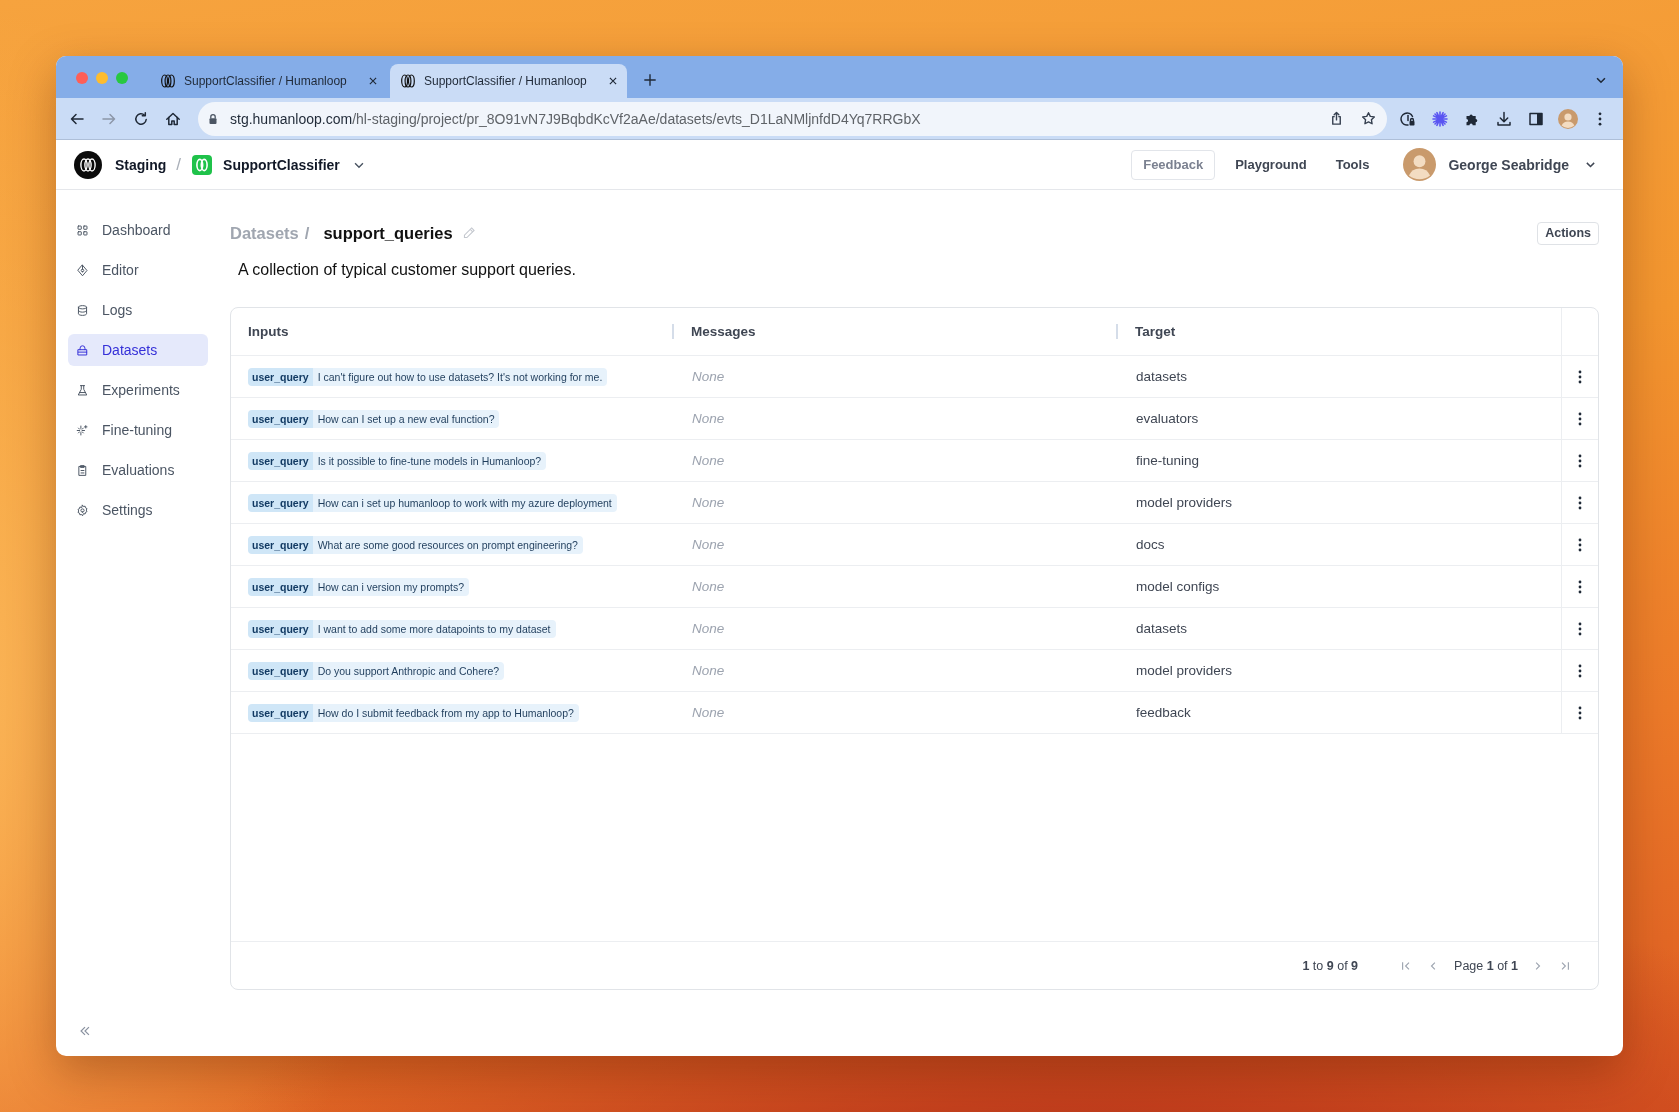  I want to click on circle-lock-icon, so click(1408, 118).